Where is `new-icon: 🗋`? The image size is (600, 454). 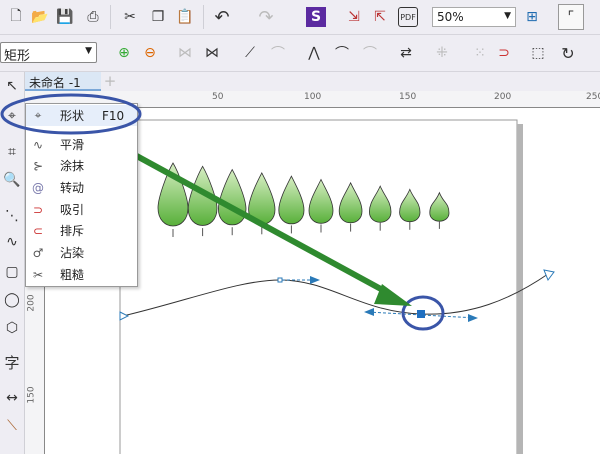
new-icon: 🗋 is located at coordinates (16, 17).